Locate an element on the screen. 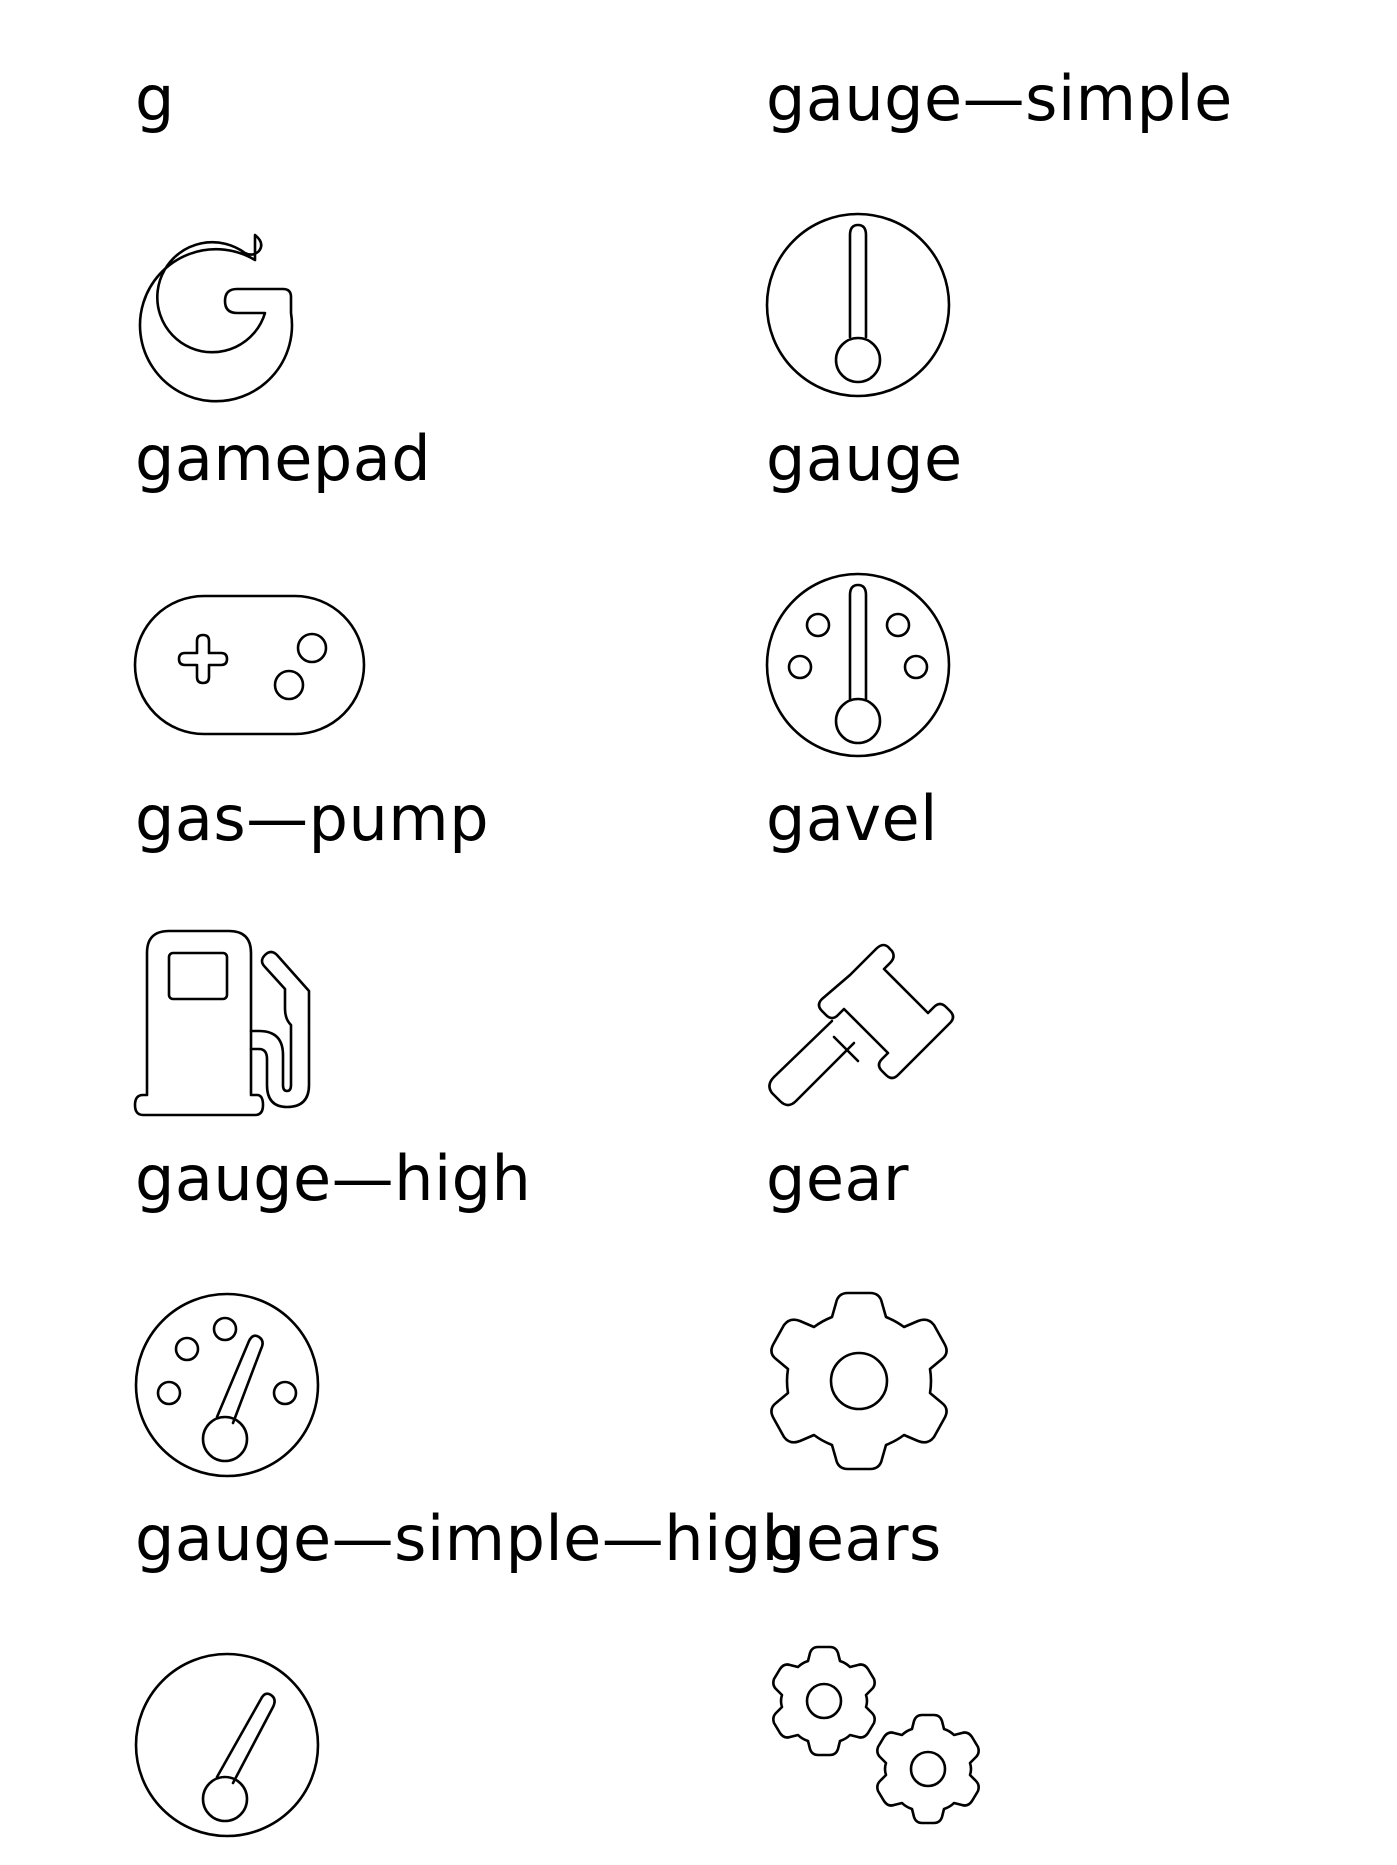  icon-cell-gauge: gauge is located at coordinates (1075, 580).